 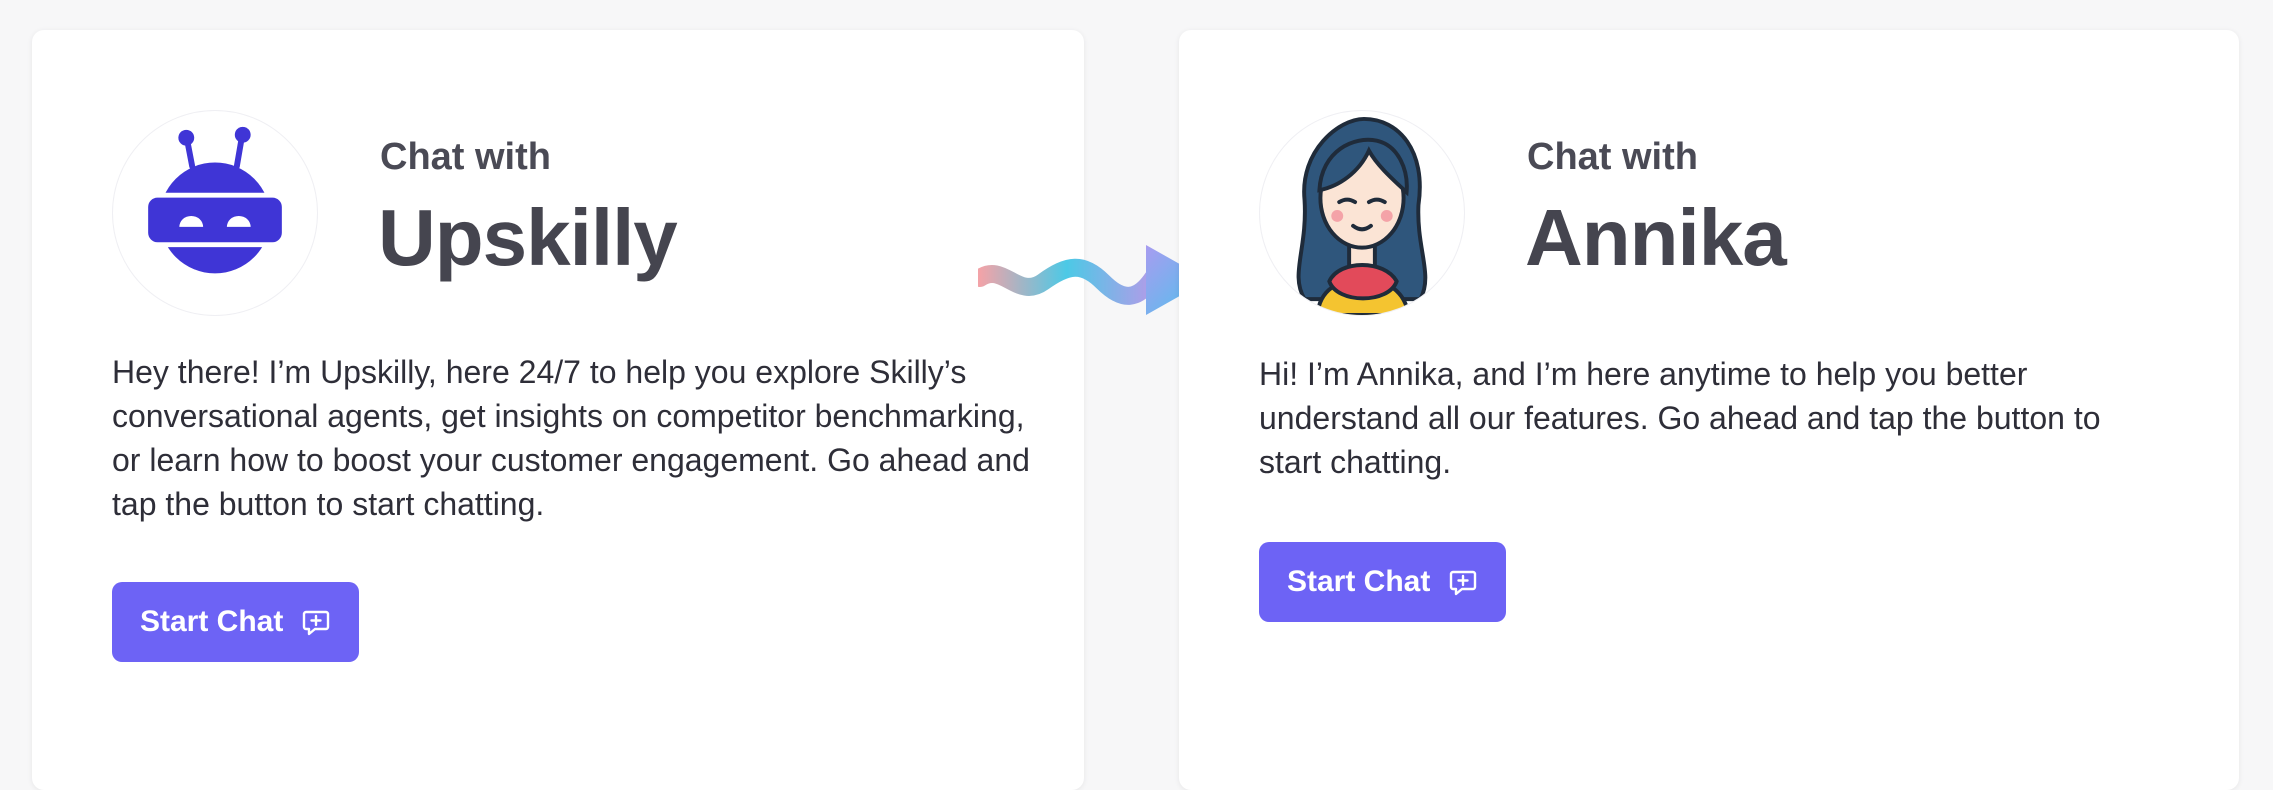 I want to click on robot-avatar, so click(x=215, y=213).